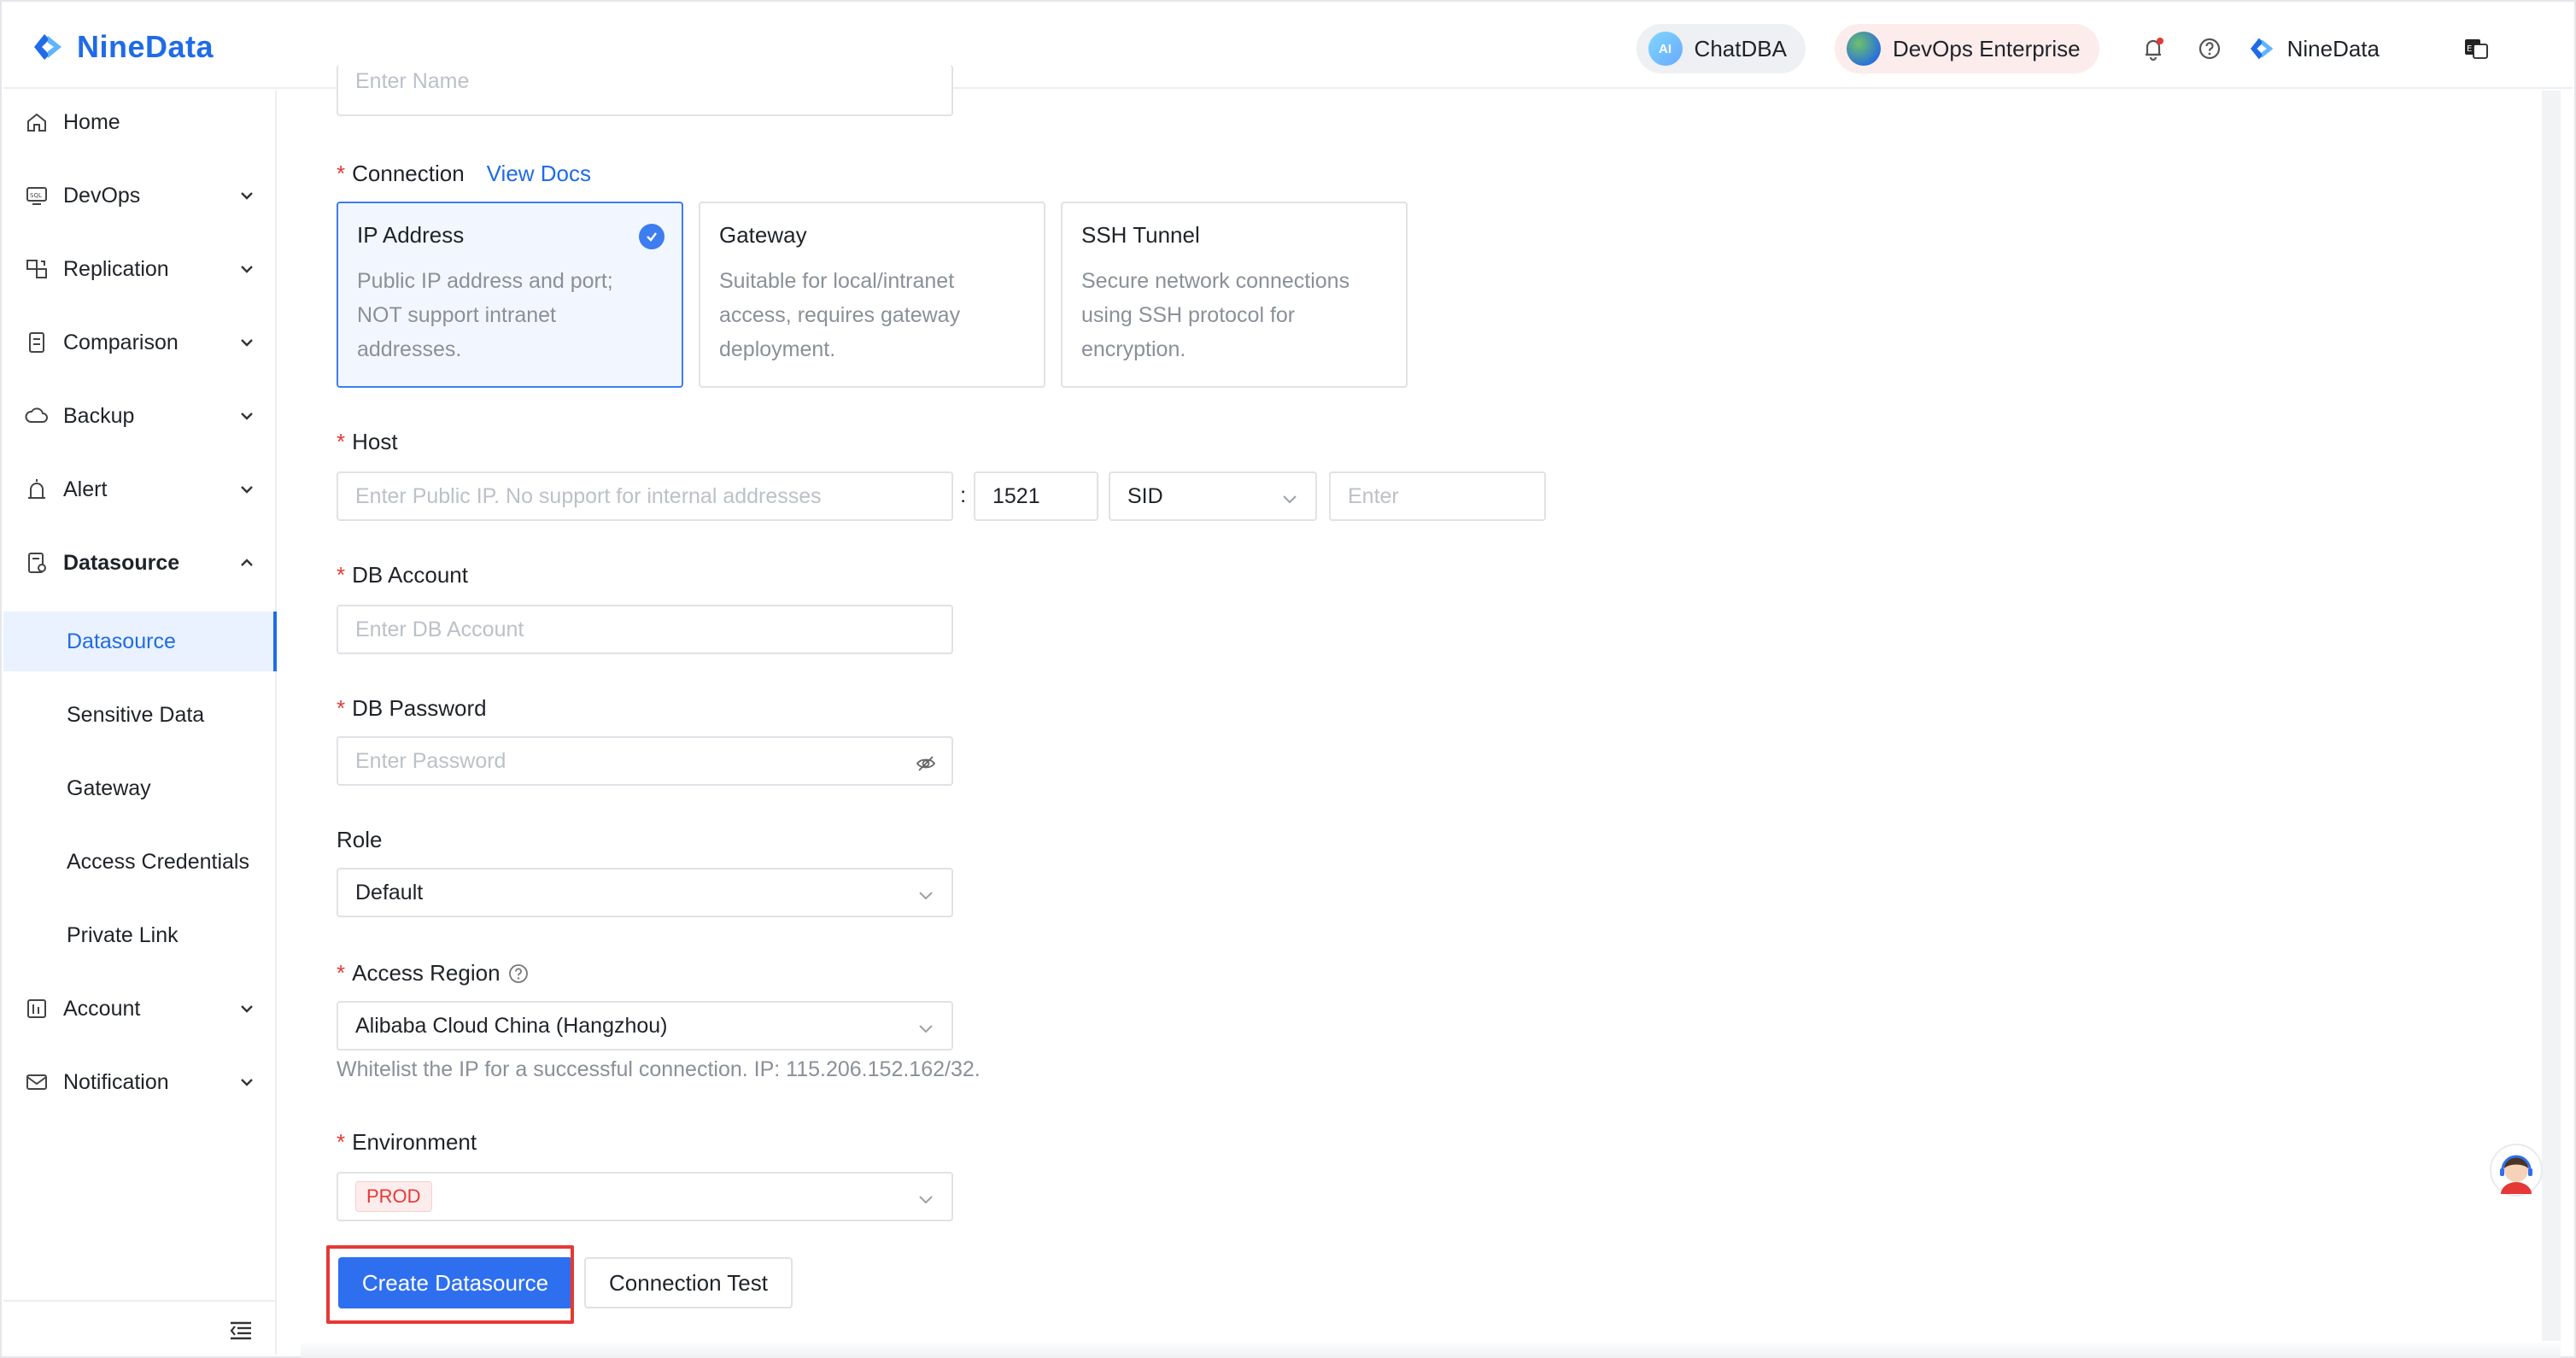 This screenshot has width=2576, height=1358. Describe the element at coordinates (2209, 49) in the screenshot. I see `help-icon` at that location.